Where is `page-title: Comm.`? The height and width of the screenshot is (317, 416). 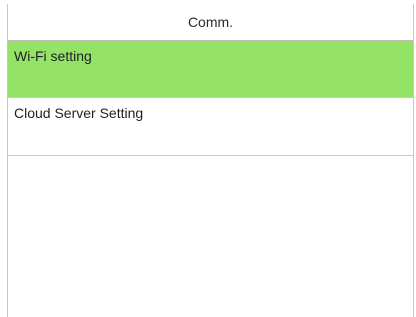 page-title: Comm. is located at coordinates (210, 22).